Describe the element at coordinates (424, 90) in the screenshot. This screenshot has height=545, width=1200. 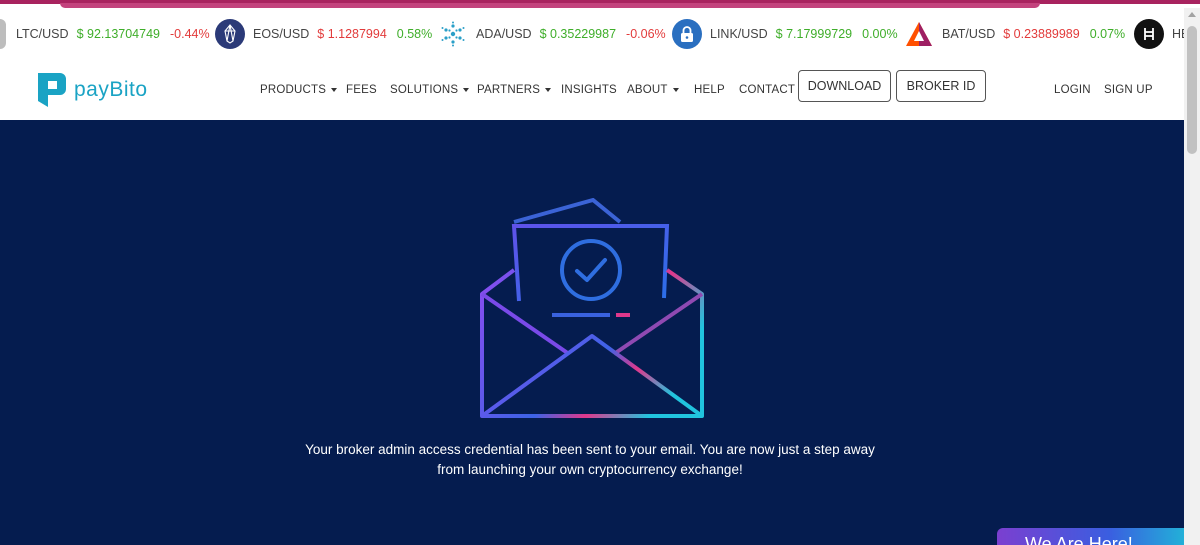
I see `nav-label: SOLUTIONS` at that location.